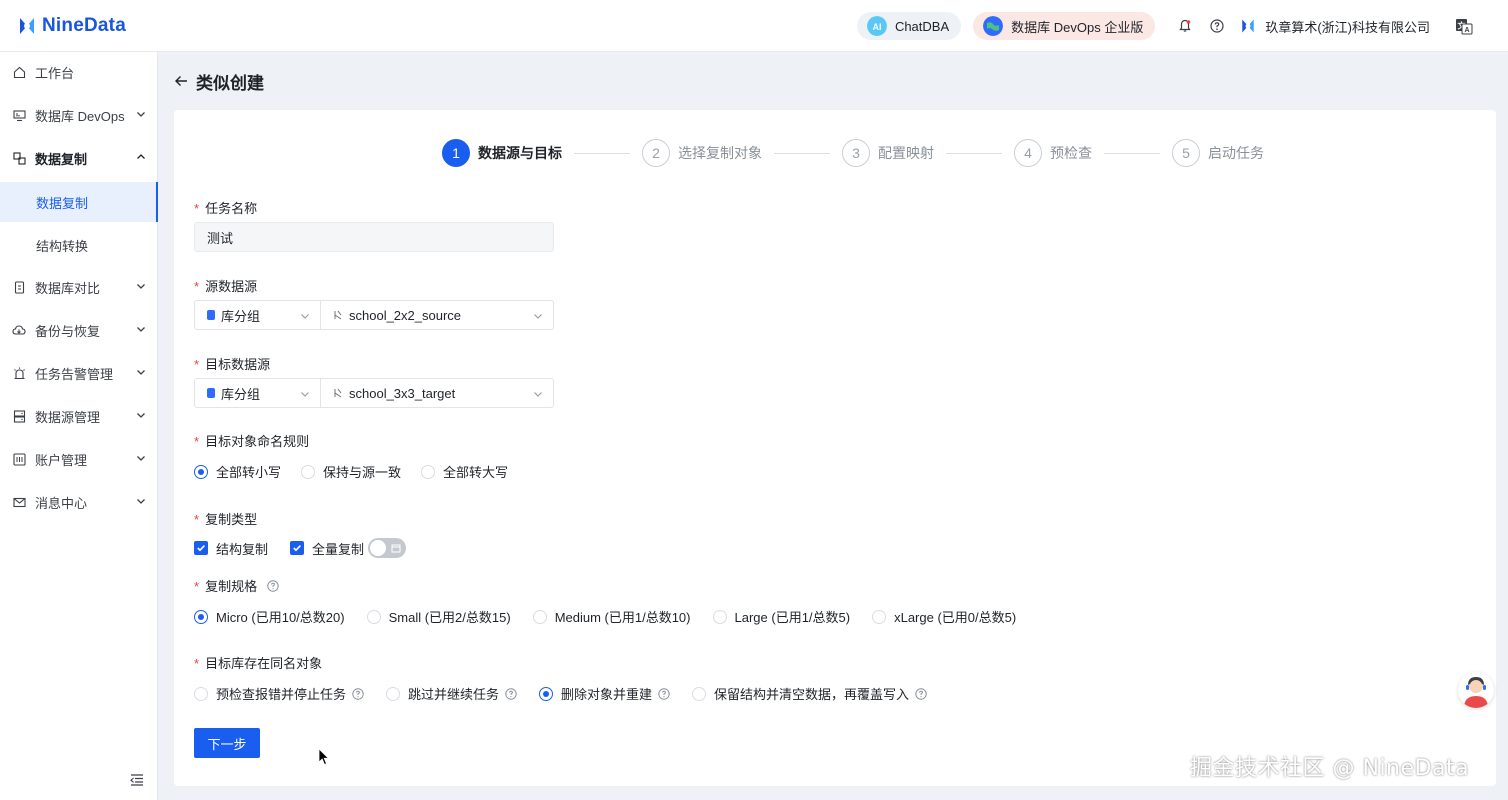 The image size is (1508, 800). What do you see at coordinates (604, 693) in the screenshot?
I see `conflict-option-rebuild: 删除对象并重建` at bounding box center [604, 693].